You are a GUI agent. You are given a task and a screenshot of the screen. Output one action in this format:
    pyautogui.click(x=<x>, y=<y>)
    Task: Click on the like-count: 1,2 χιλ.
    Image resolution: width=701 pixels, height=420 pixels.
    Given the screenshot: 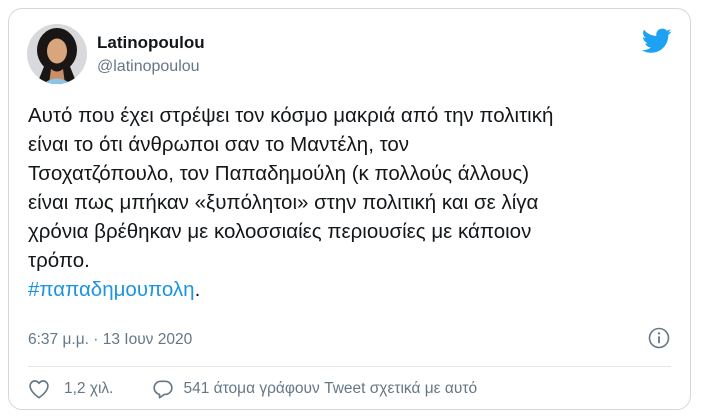 What is the action you would take?
    pyautogui.click(x=89, y=388)
    